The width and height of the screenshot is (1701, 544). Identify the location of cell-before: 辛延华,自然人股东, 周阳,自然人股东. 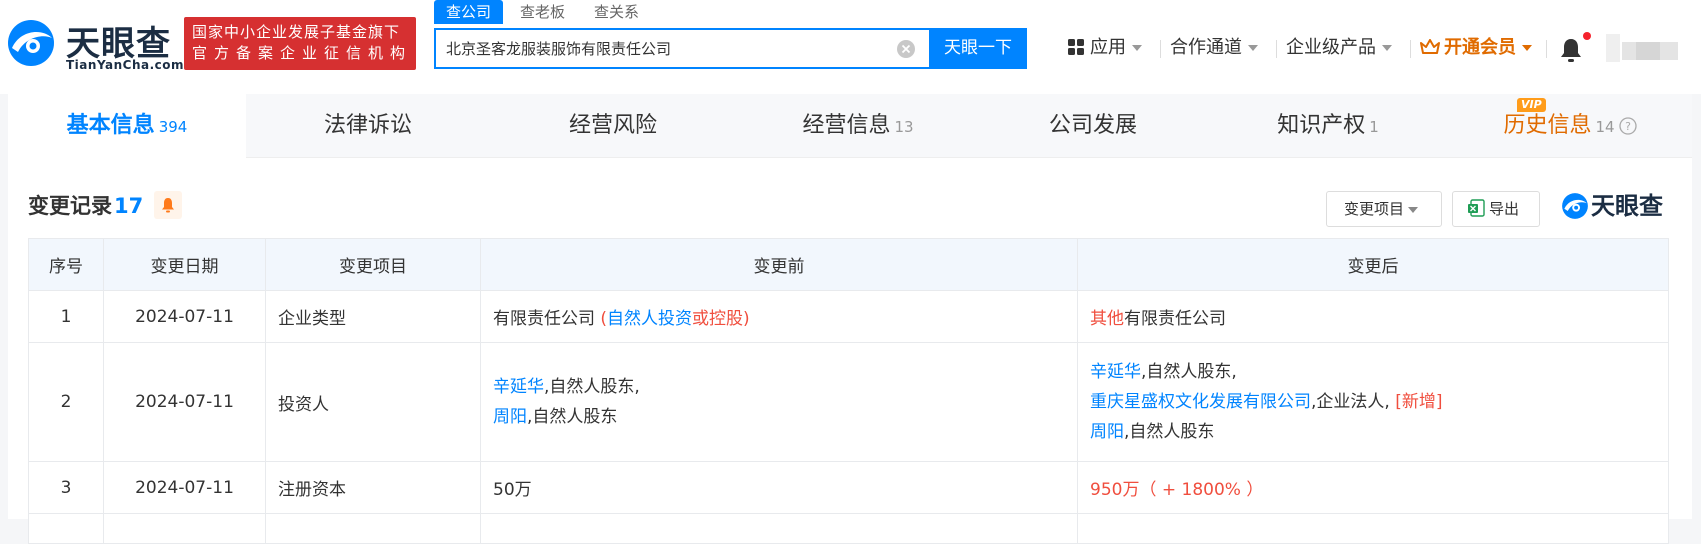
(779, 402).